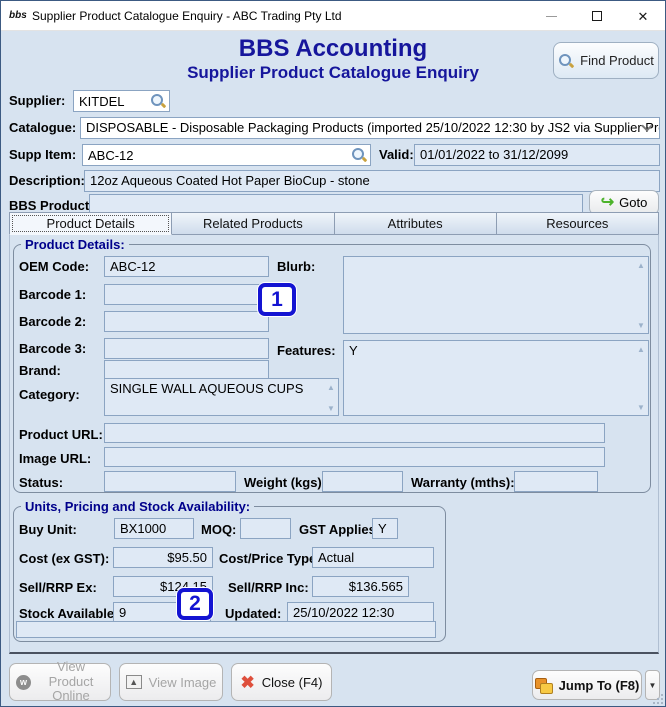 The image size is (666, 707). I want to click on goto-label: Goto, so click(633, 202).